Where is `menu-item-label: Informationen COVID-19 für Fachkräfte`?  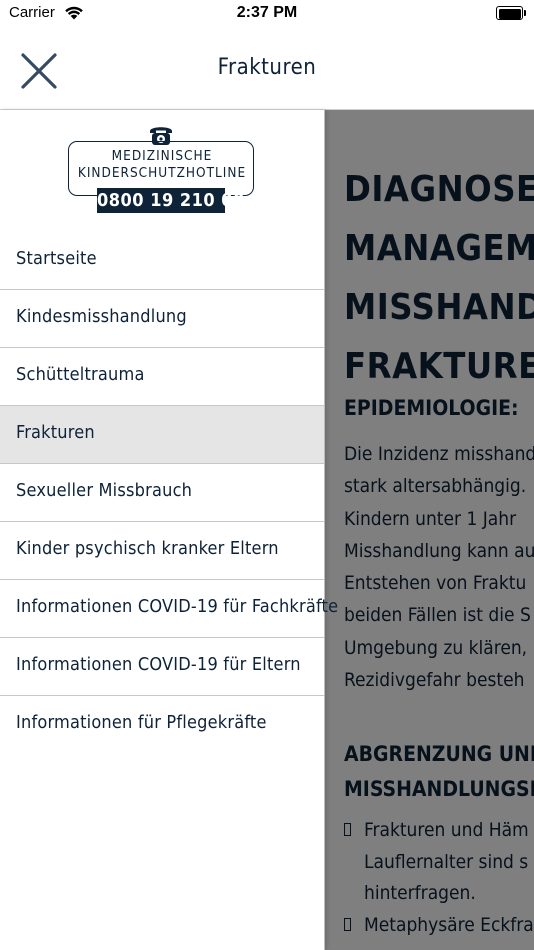
menu-item-label: Informationen COVID-19 für Fachkräfte is located at coordinates (177, 606).